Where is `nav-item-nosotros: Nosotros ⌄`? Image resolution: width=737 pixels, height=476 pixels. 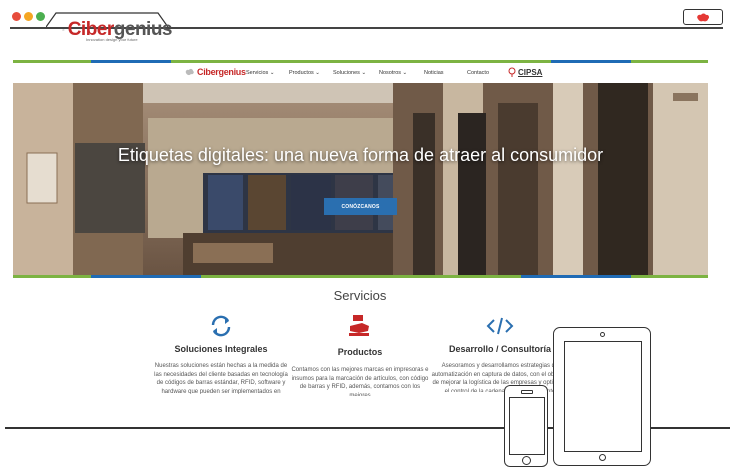
nav-item-nosotros: Nosotros ⌄ is located at coordinates (393, 73).